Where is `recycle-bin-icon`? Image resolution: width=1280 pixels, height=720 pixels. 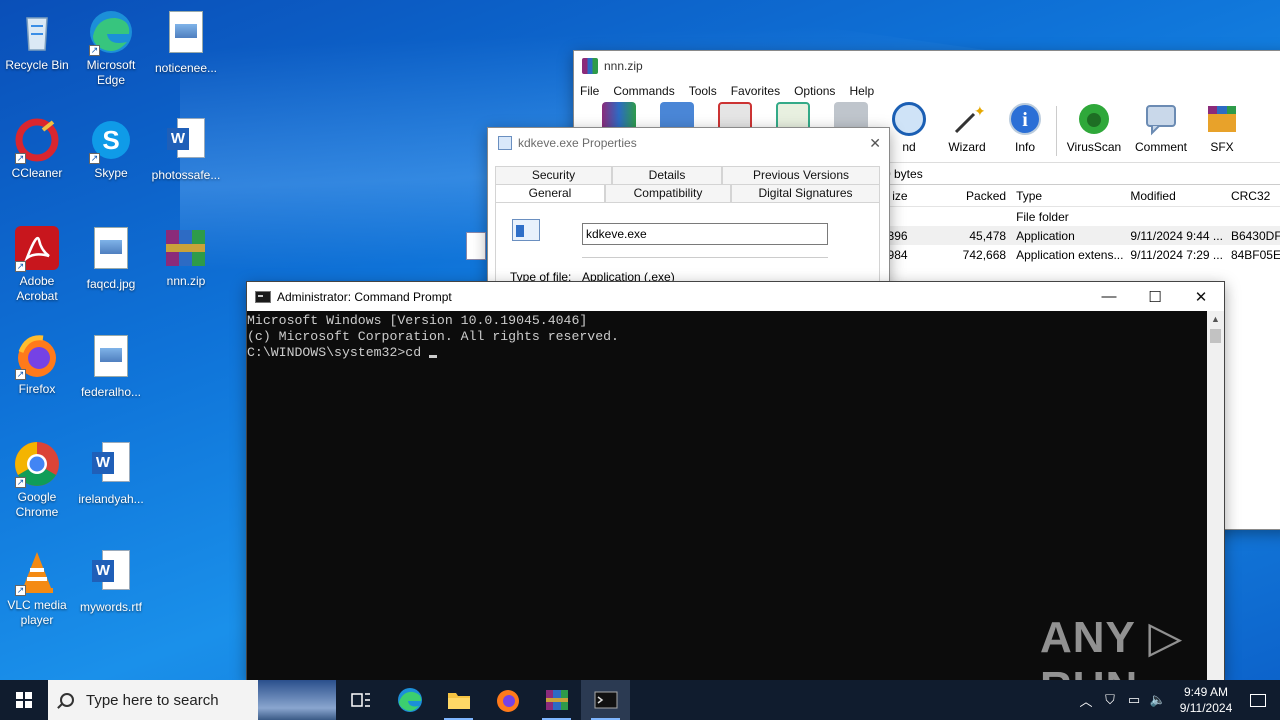 recycle-bin-icon is located at coordinates (37, 32).